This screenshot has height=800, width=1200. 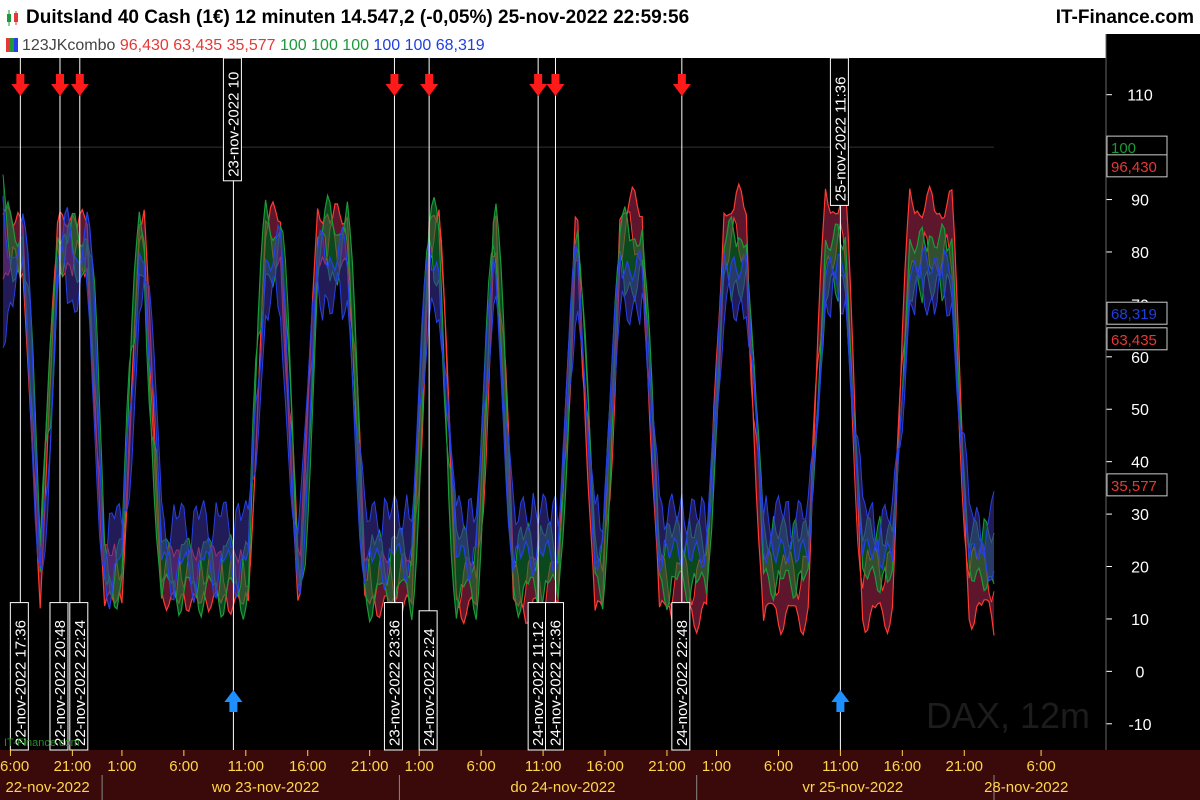 What do you see at coordinates (562, 787) in the screenshot?
I see `date-label: do 24-nov-2022` at bounding box center [562, 787].